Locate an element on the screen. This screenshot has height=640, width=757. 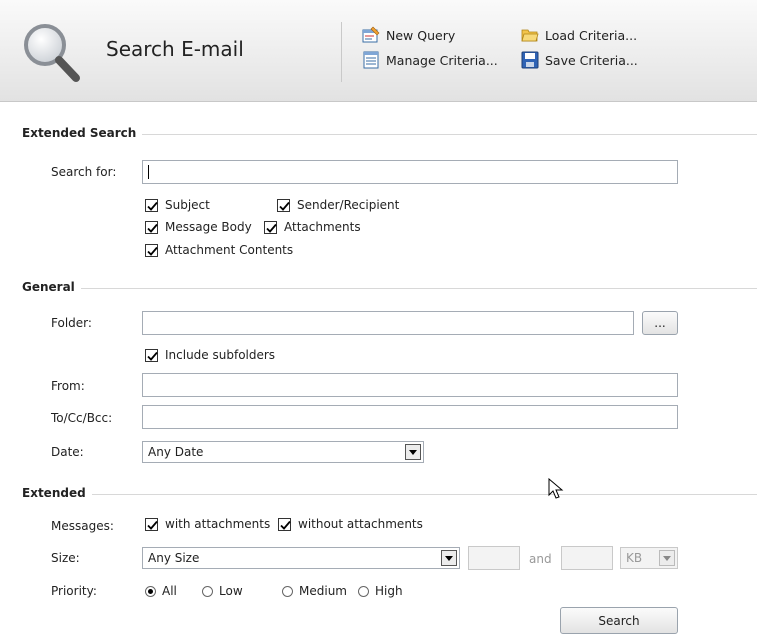
priority-high-radio: High is located at coordinates (380, 591).